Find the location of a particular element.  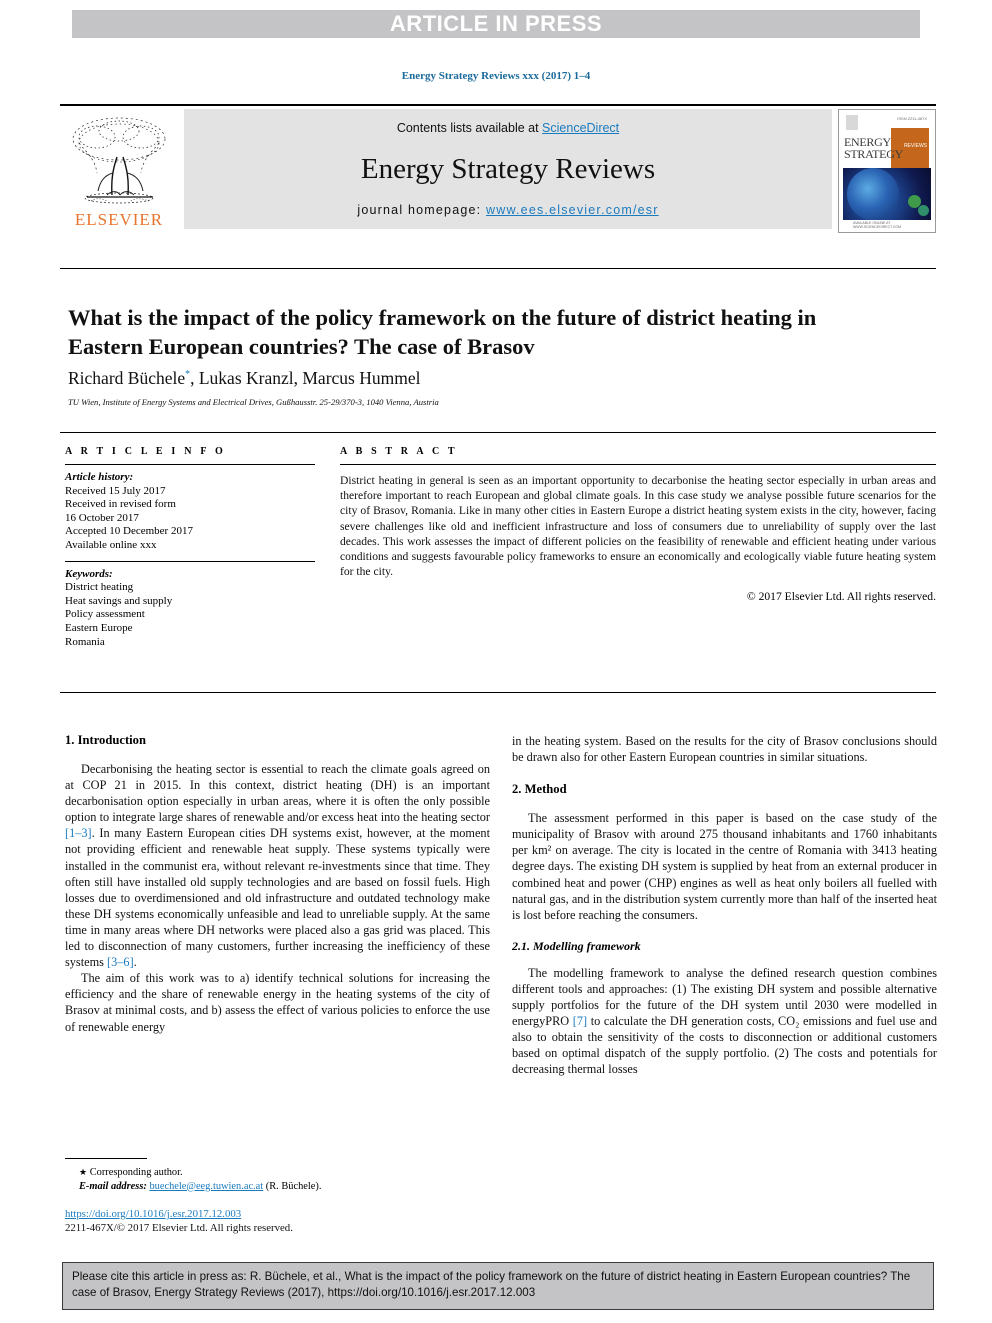

sciencedirect-link: ScienceDirect is located at coordinates (580, 128).